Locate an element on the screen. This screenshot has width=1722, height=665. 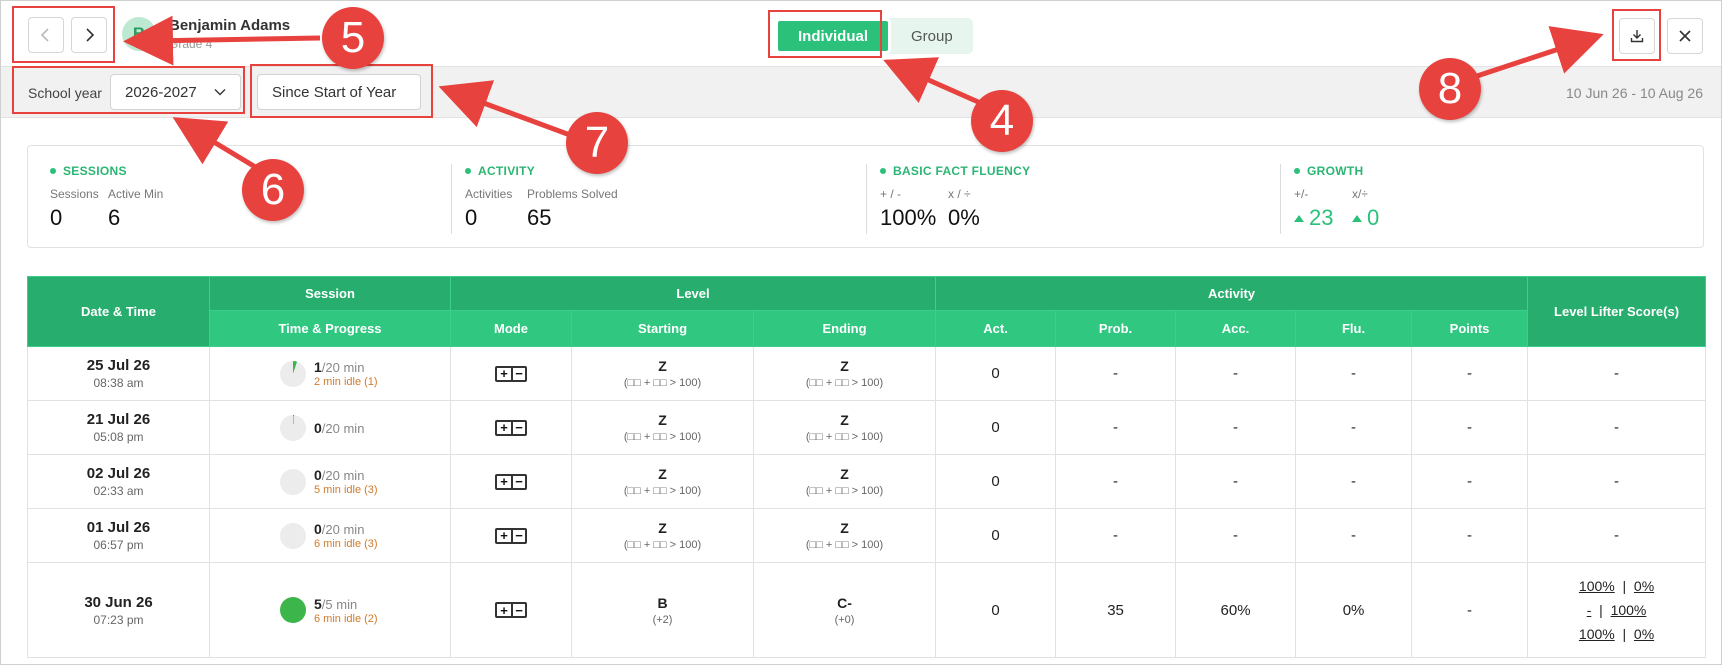
annotation-number-7: 7 is located at coordinates (597, 143).